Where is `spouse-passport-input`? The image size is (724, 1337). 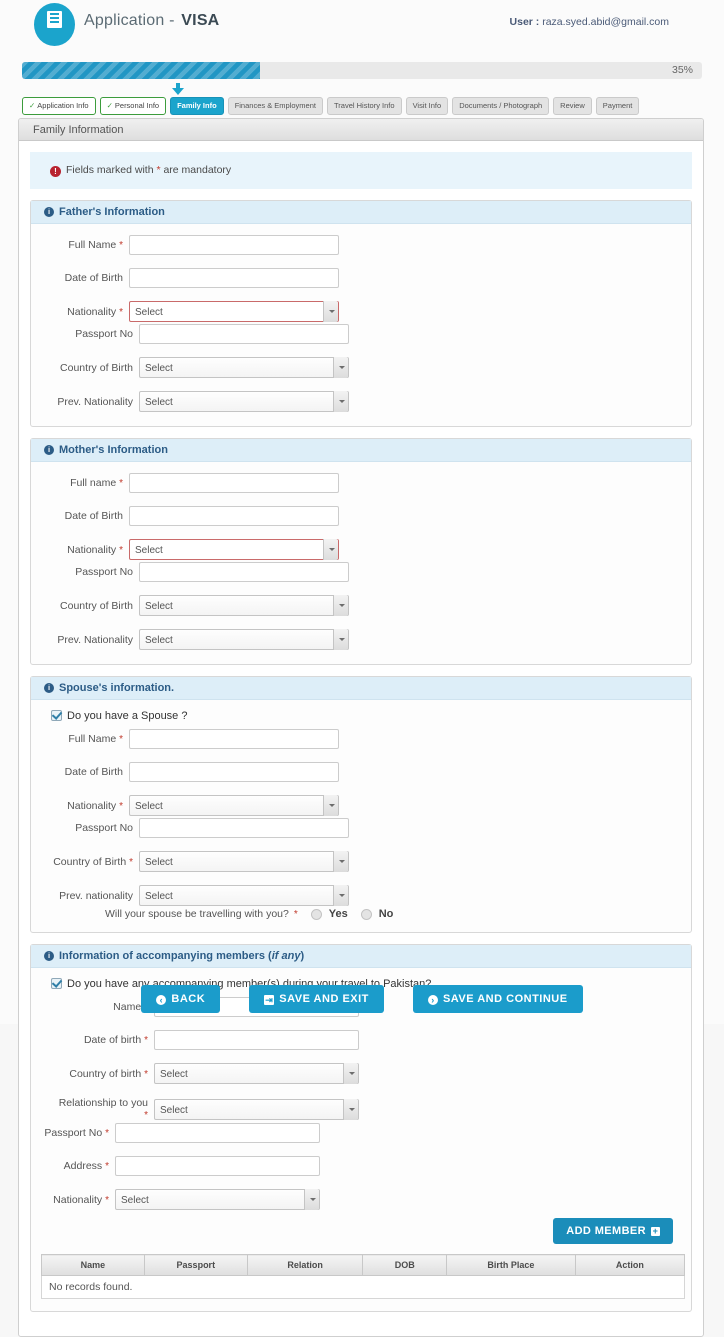
spouse-passport-input is located at coordinates (244, 828).